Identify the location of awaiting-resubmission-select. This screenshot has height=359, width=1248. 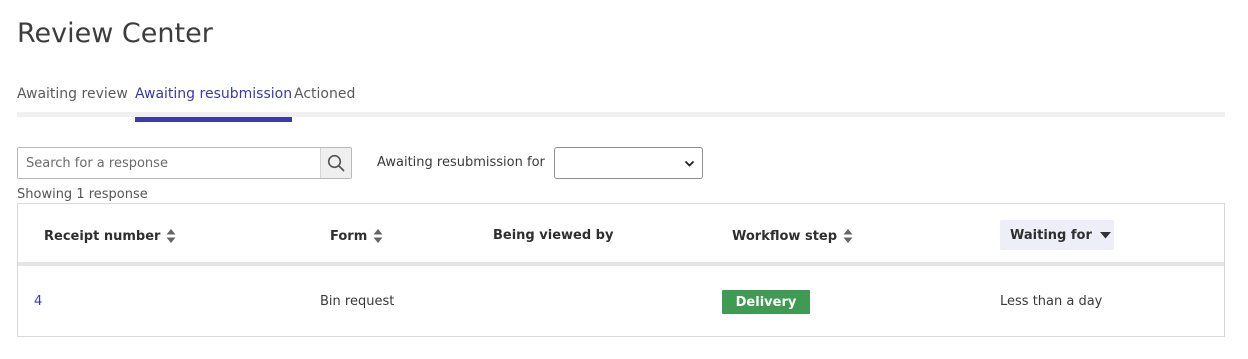
(628, 163).